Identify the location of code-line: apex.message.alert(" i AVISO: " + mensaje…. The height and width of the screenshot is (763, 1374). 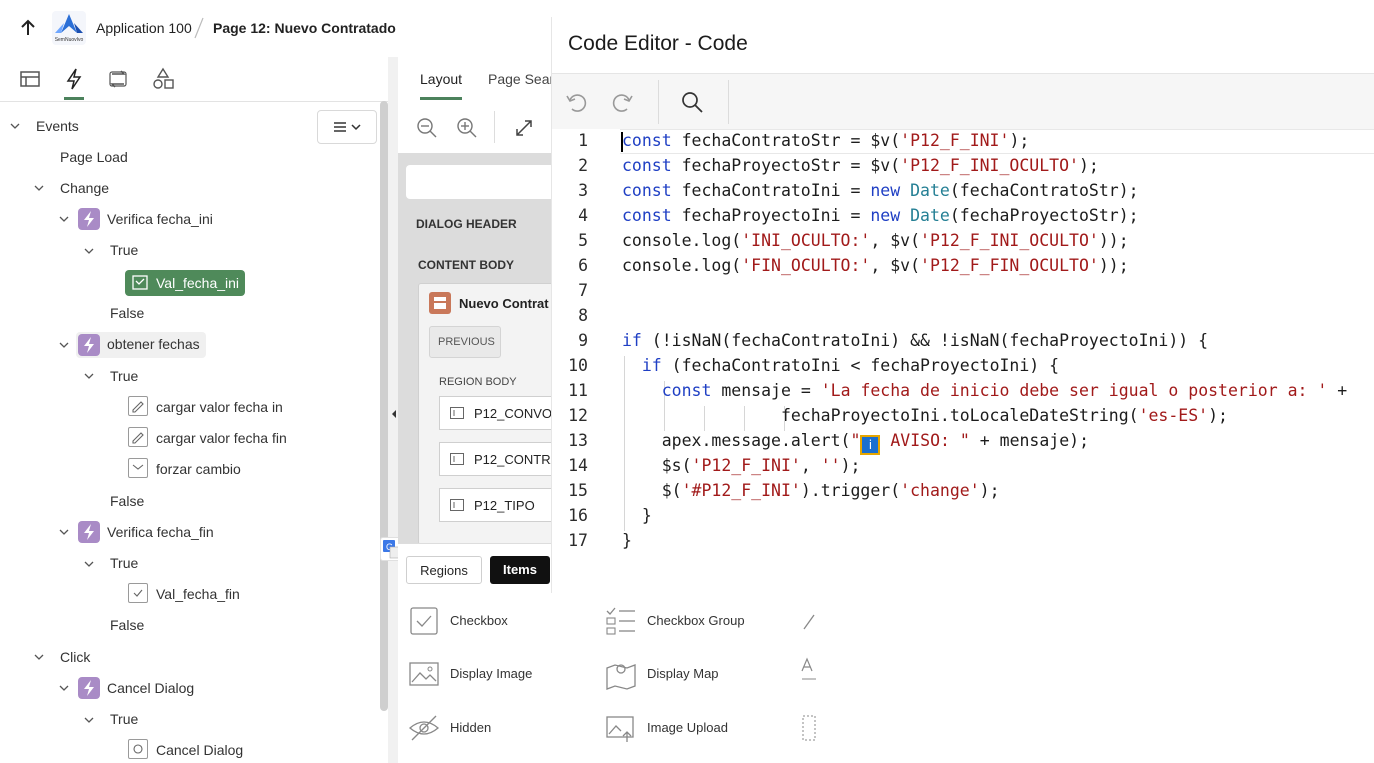
(855, 443).